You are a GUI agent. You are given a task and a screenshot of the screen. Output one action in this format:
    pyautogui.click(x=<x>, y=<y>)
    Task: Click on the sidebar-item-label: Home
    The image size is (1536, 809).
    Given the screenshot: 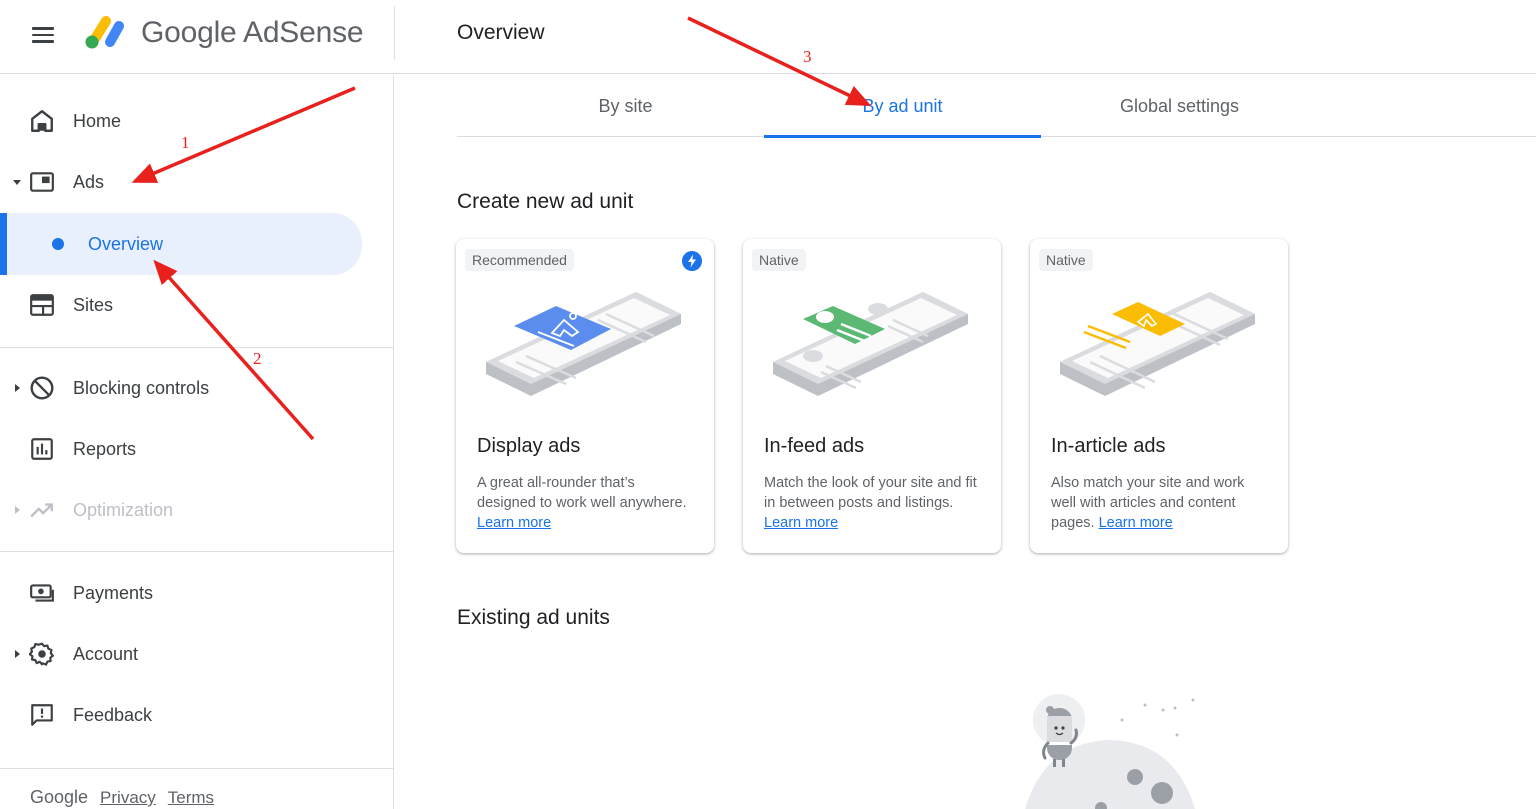 What is the action you would take?
    pyautogui.click(x=97, y=120)
    